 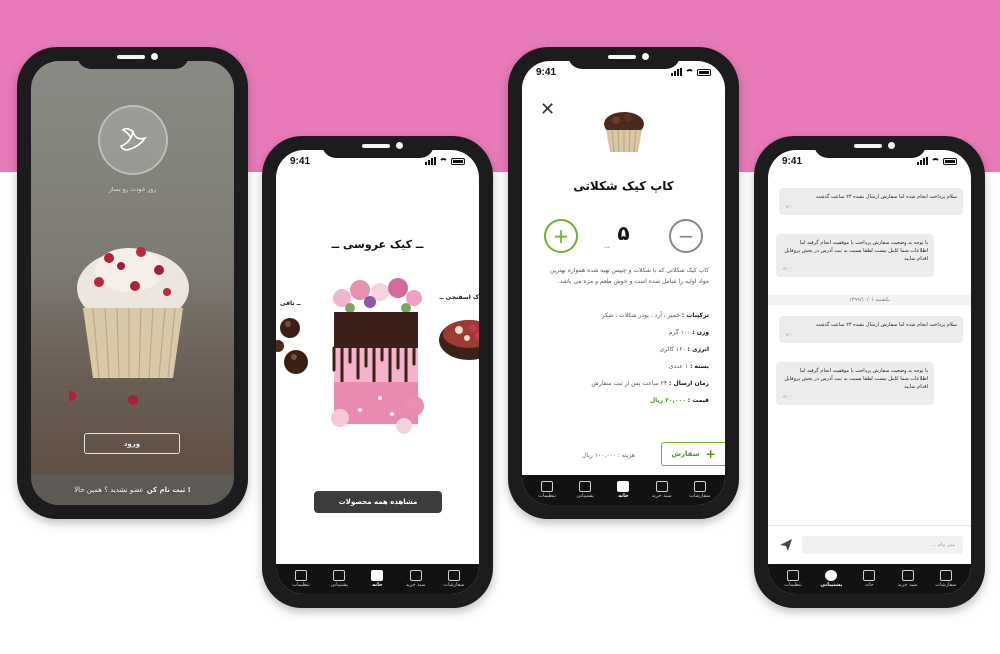 I want to click on wedding-cake-image, so click(x=376, y=358).